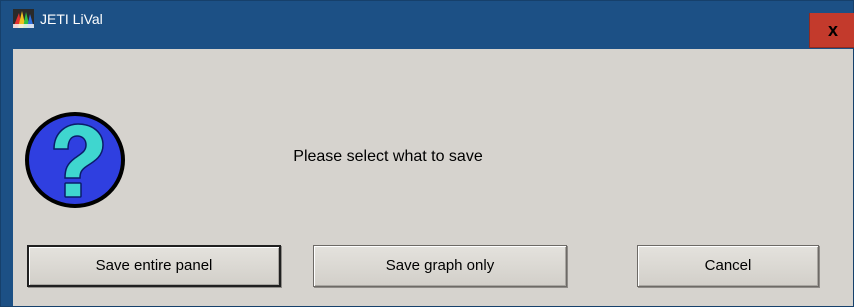 The height and width of the screenshot is (307, 854). Describe the element at coordinates (23, 18) in the screenshot. I see `jeti-app-icon` at that location.